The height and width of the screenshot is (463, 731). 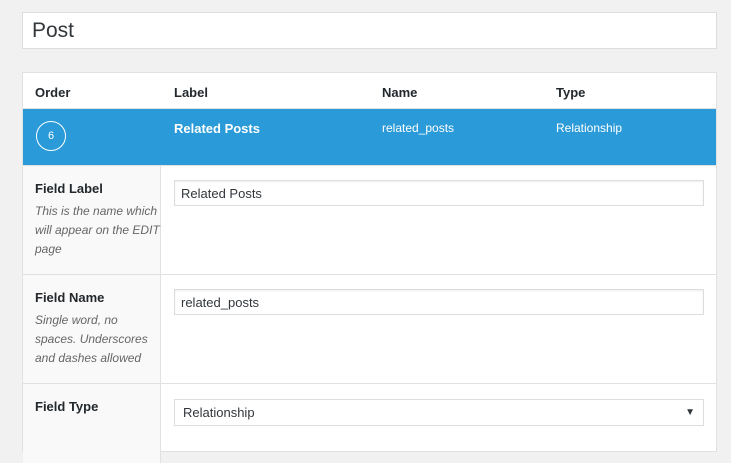 What do you see at coordinates (191, 92) in the screenshot?
I see `header-label: Label` at bounding box center [191, 92].